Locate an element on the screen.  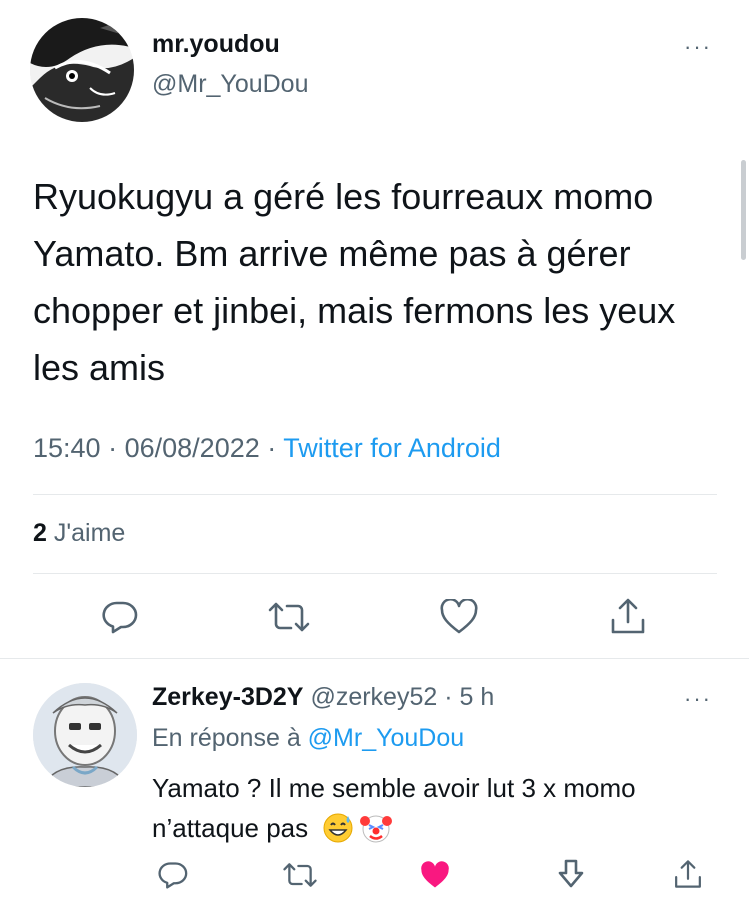
vote-down-icon is located at coordinates (571, 874).